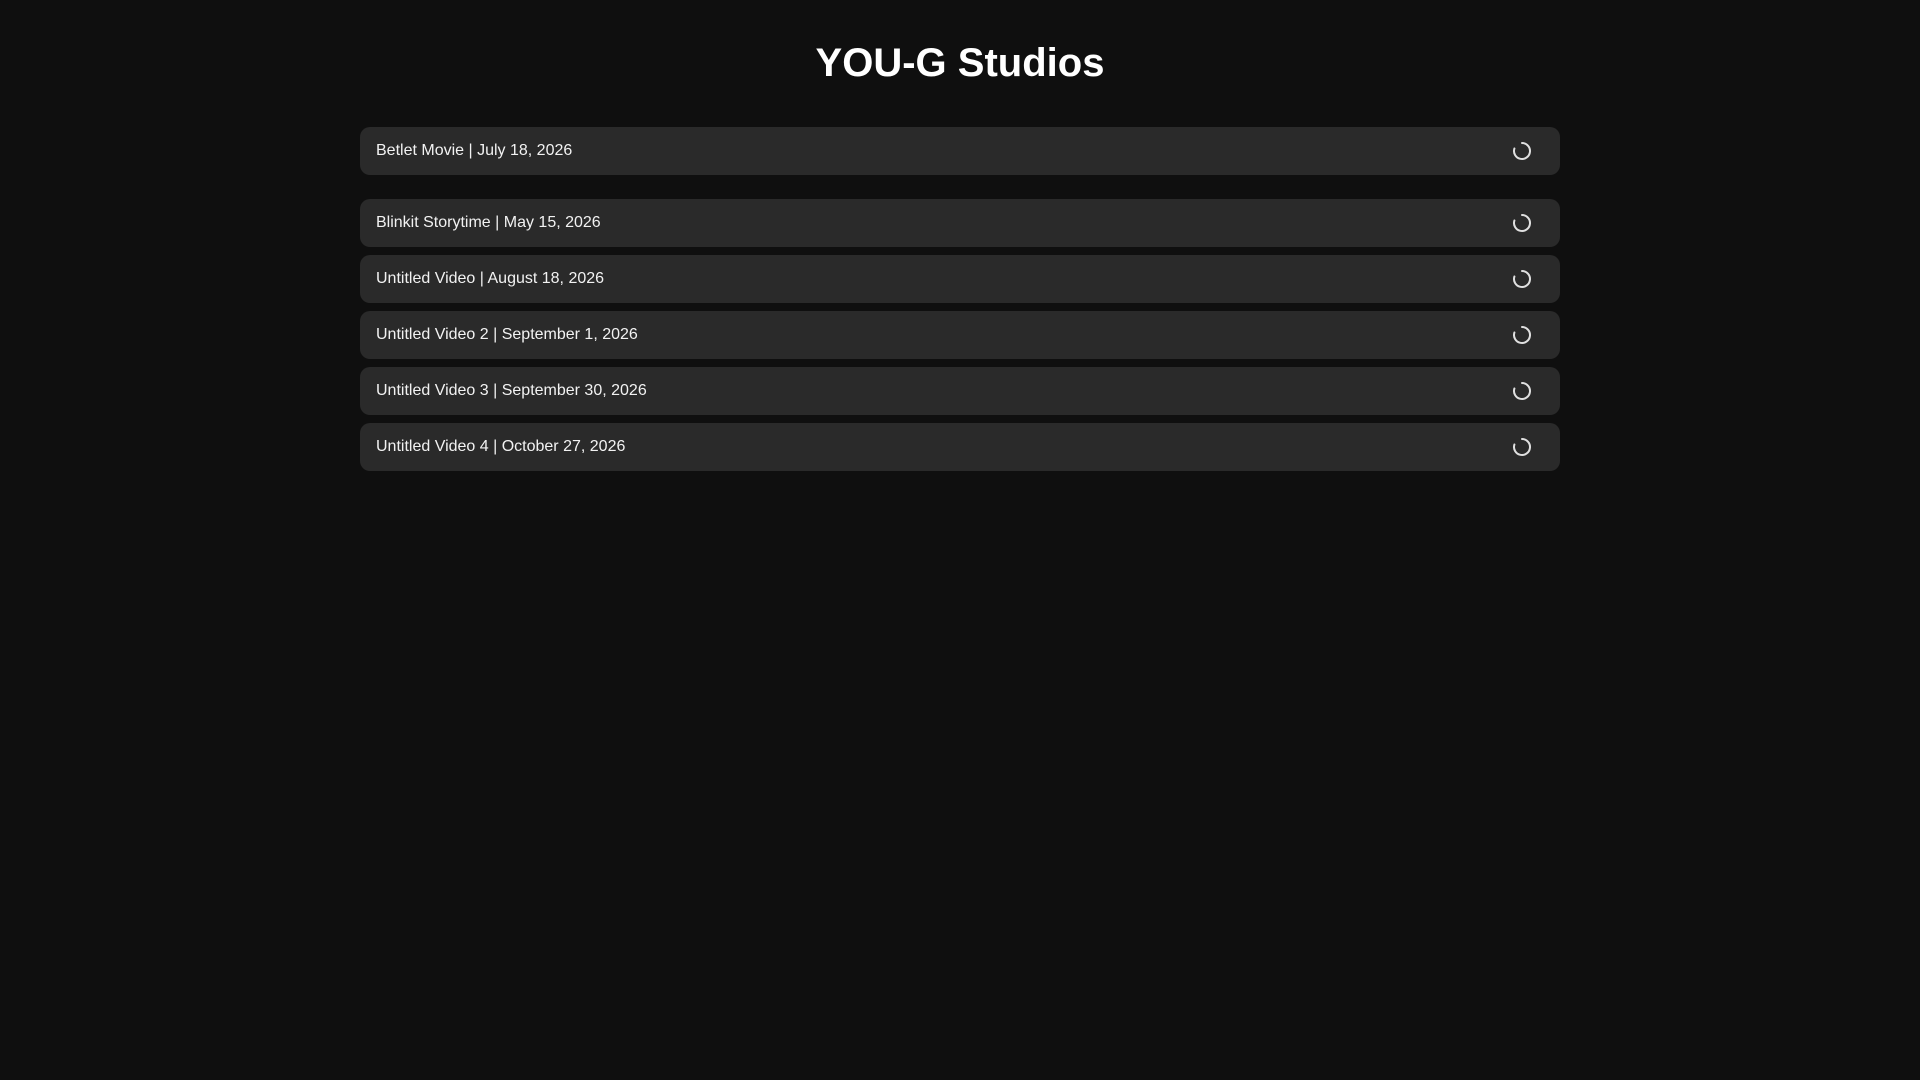  Describe the element at coordinates (488, 222) in the screenshot. I see `video-item-label: Blinkit Storytime | May 15, 2026` at that location.